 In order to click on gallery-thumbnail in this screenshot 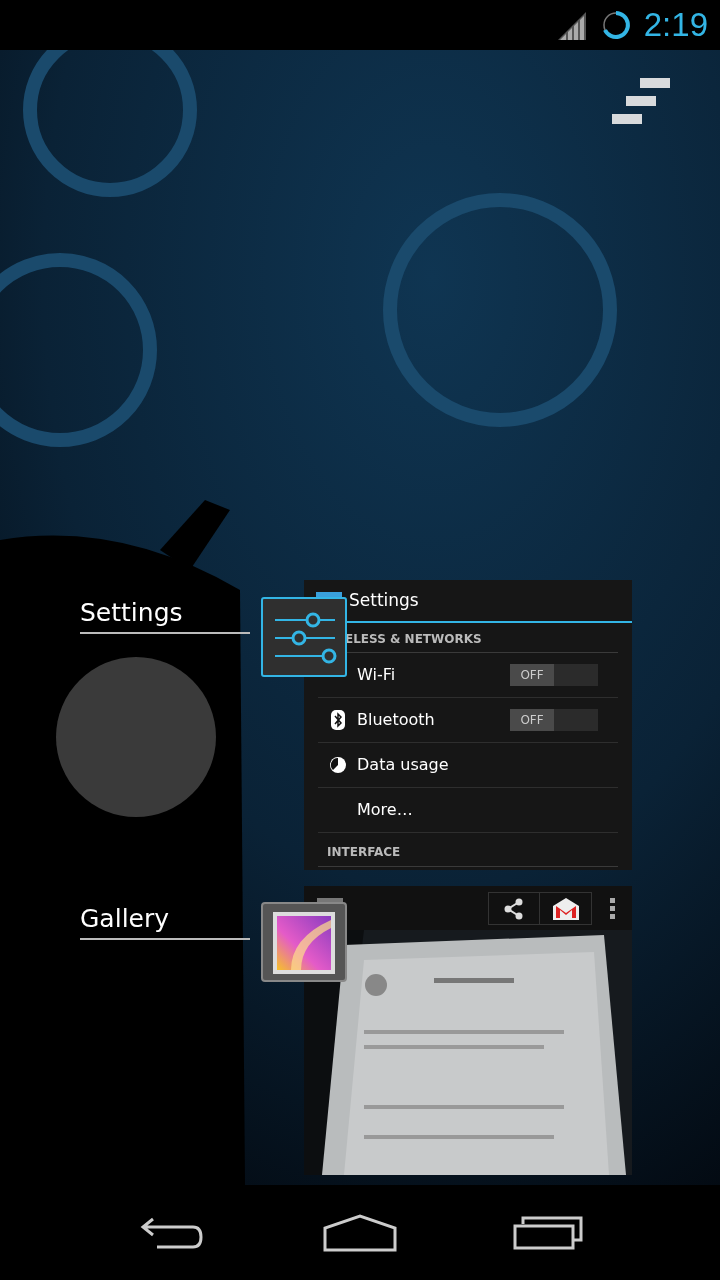, I will do `click(468, 1030)`.